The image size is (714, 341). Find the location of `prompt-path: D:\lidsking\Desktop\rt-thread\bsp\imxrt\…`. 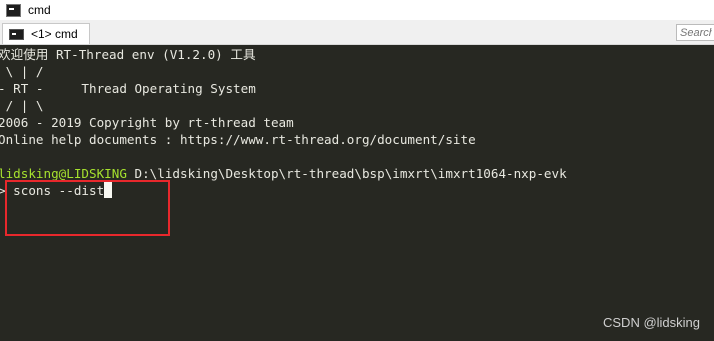

prompt-path: D:\lidsking\Desktop\rt-thread\bsp\imxrt\… is located at coordinates (350, 173).